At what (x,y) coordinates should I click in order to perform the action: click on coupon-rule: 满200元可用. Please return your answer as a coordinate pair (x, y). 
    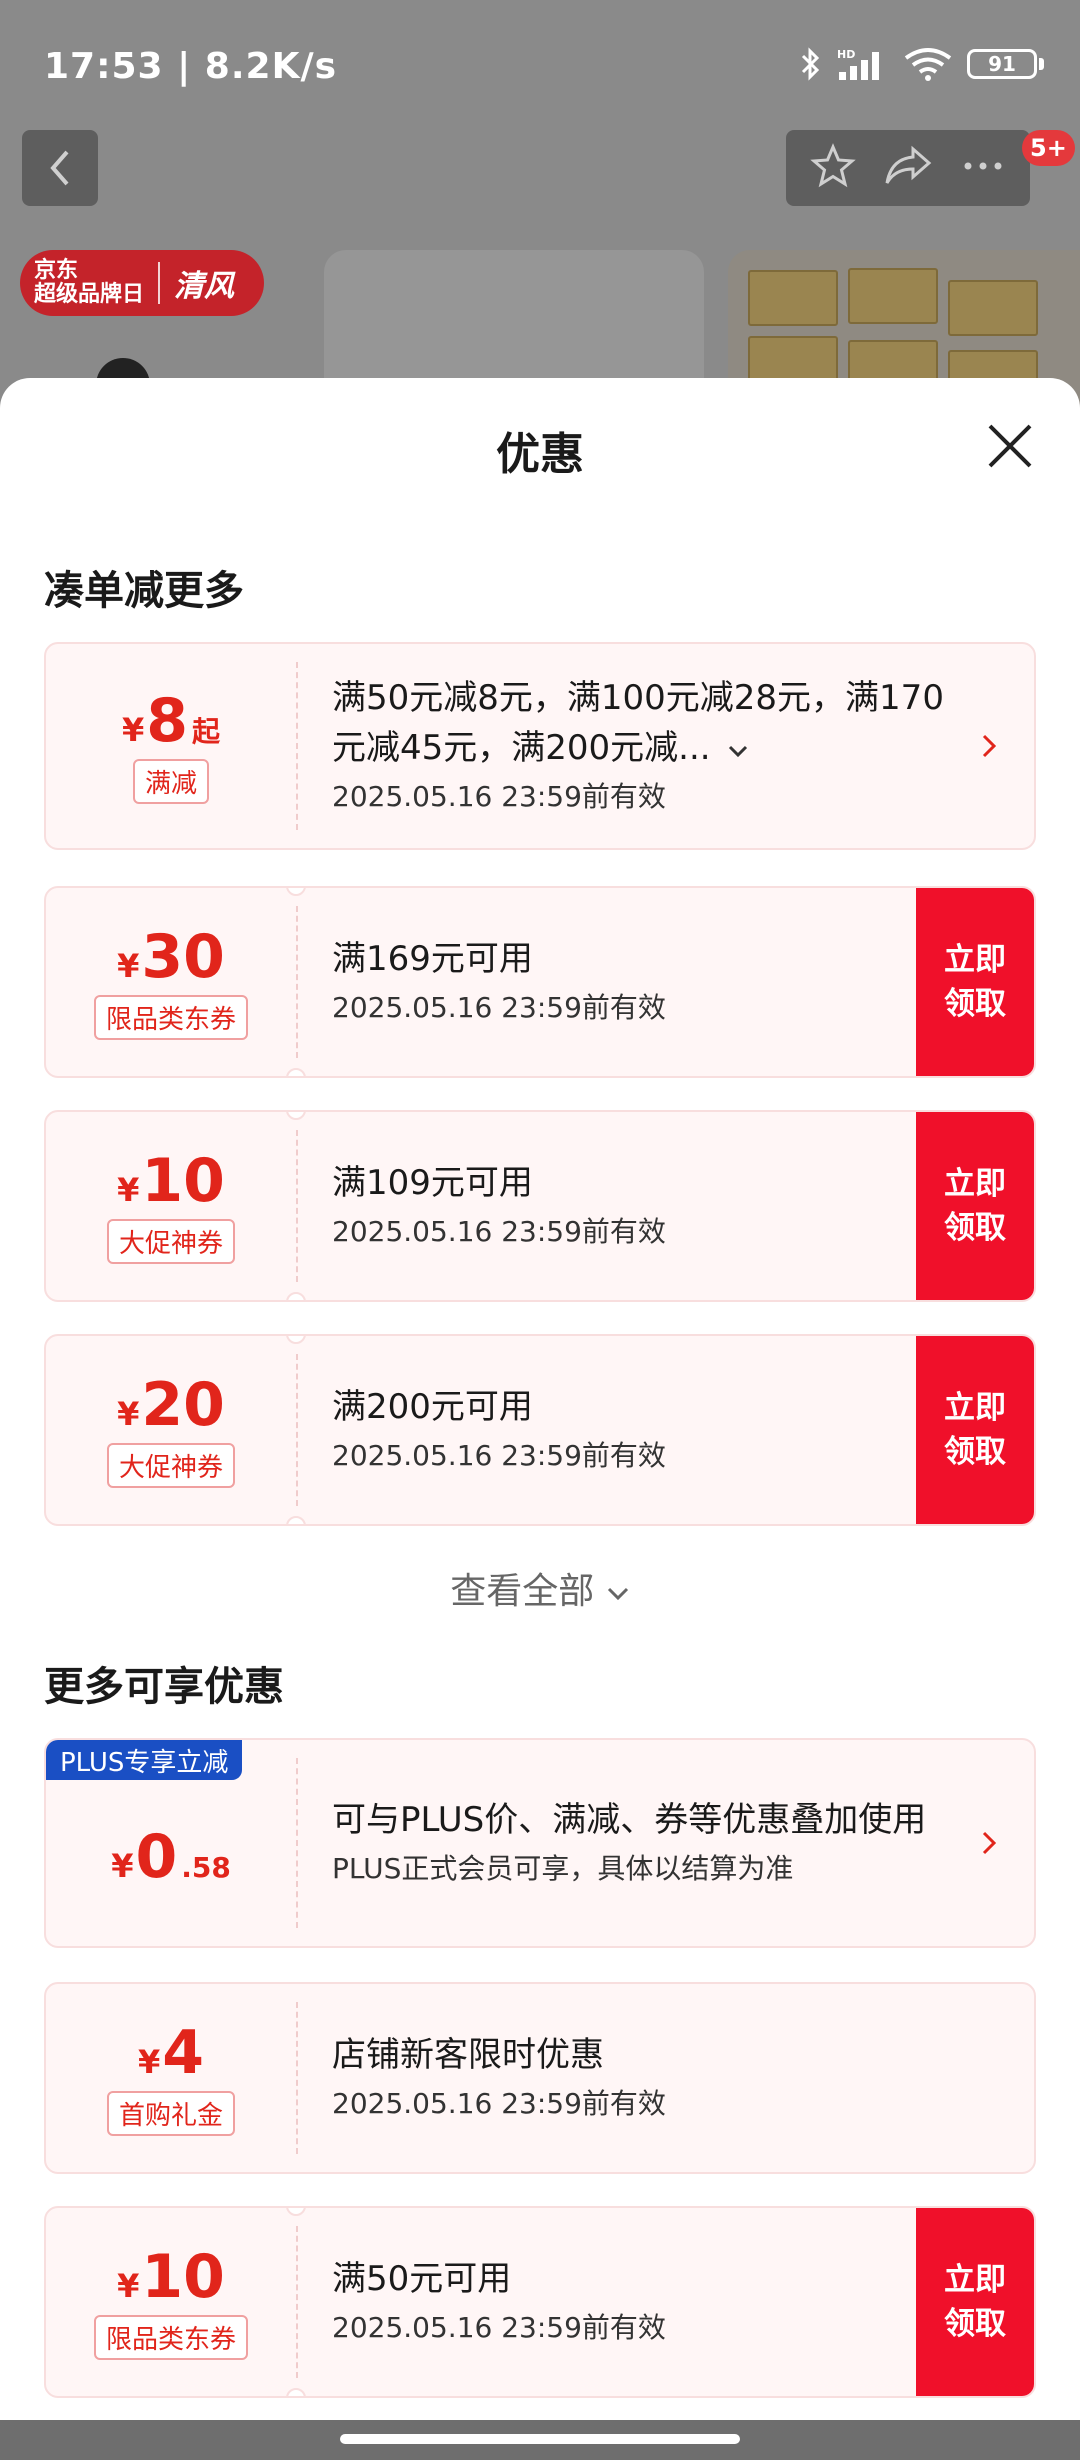
    Looking at the image, I should click on (432, 1407).